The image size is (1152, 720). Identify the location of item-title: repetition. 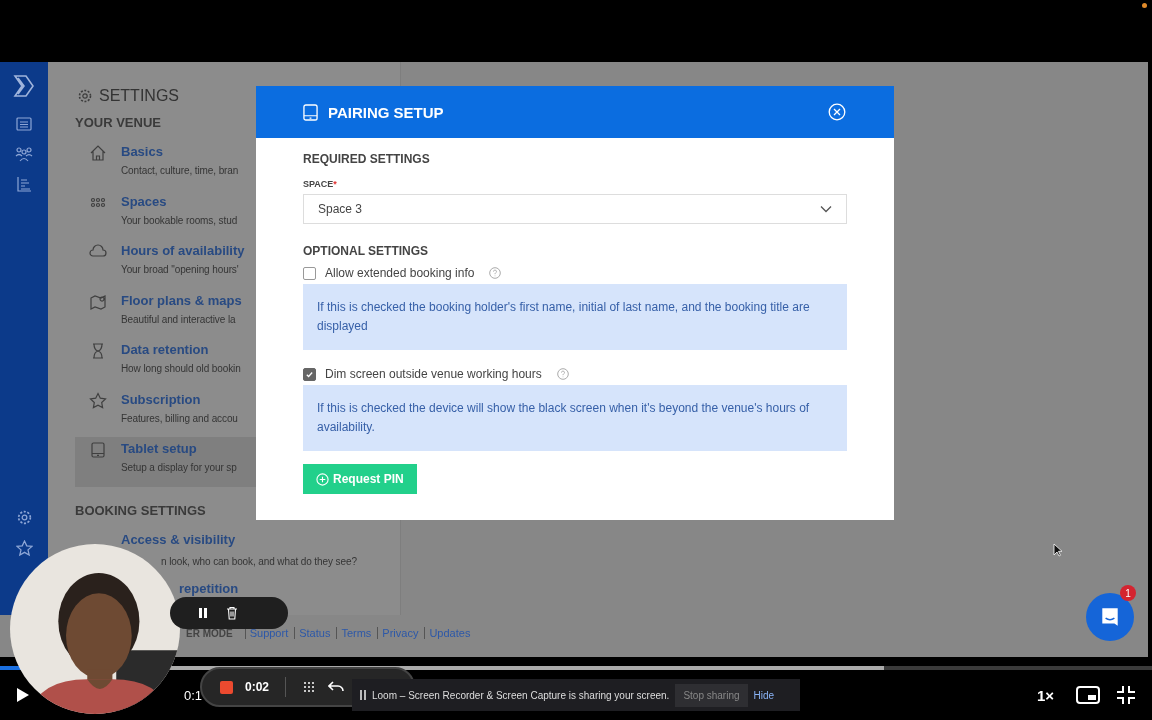
(209, 588).